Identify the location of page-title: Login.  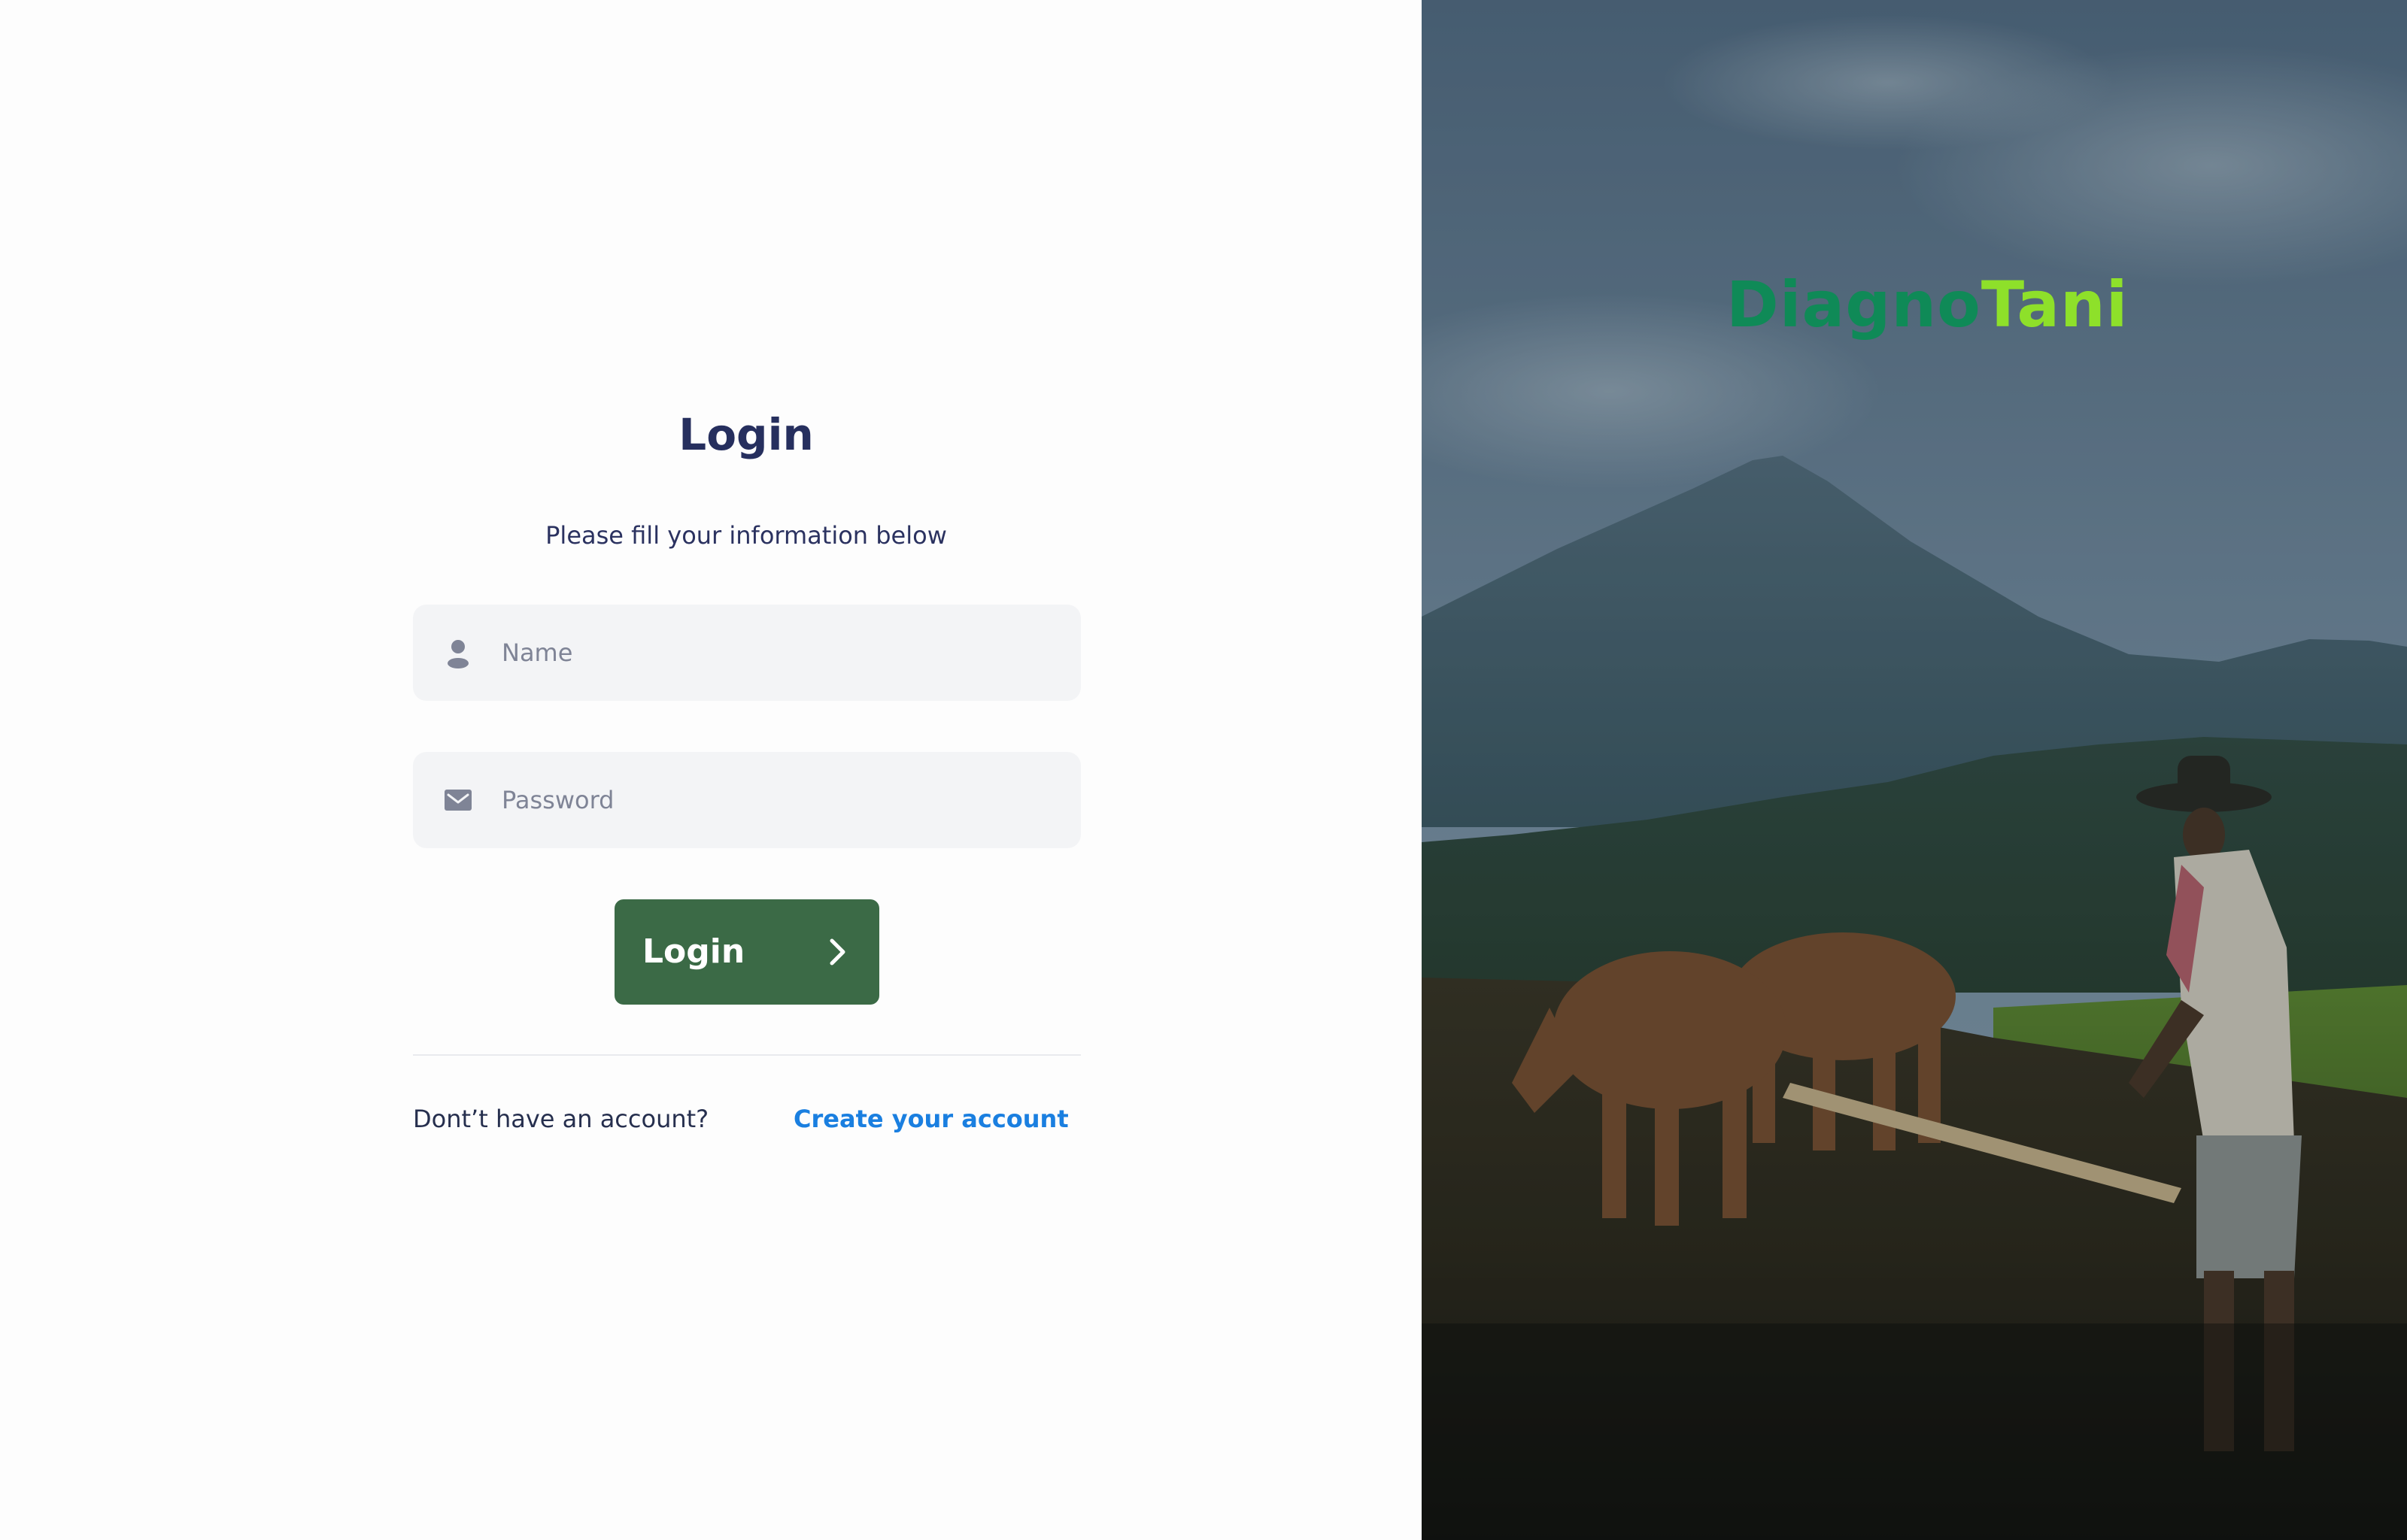
(746, 434).